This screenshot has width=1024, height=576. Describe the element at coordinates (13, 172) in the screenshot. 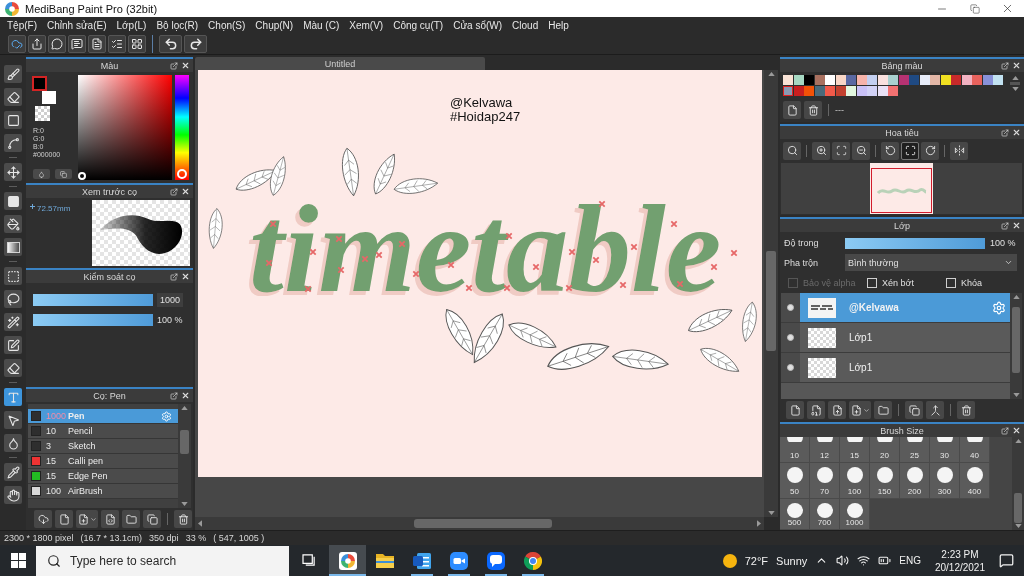

I see `move-tool-button` at that location.